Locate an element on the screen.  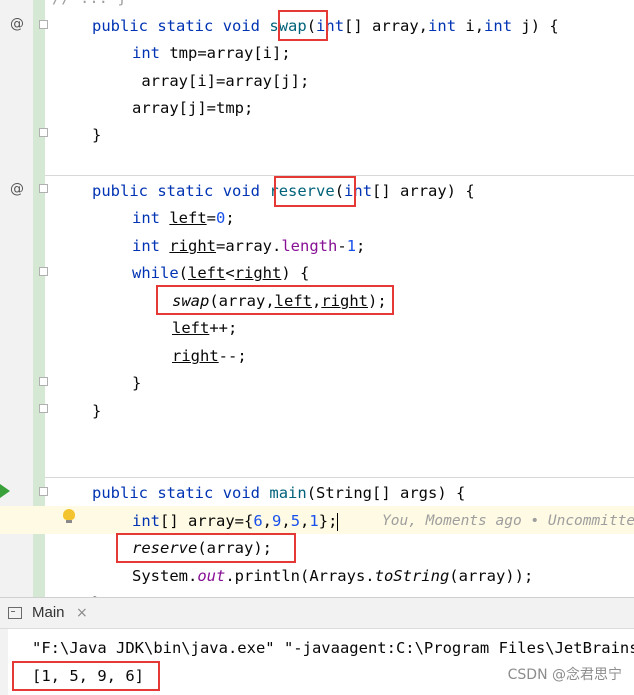
run-tab-main: Main is located at coordinates (48, 613).